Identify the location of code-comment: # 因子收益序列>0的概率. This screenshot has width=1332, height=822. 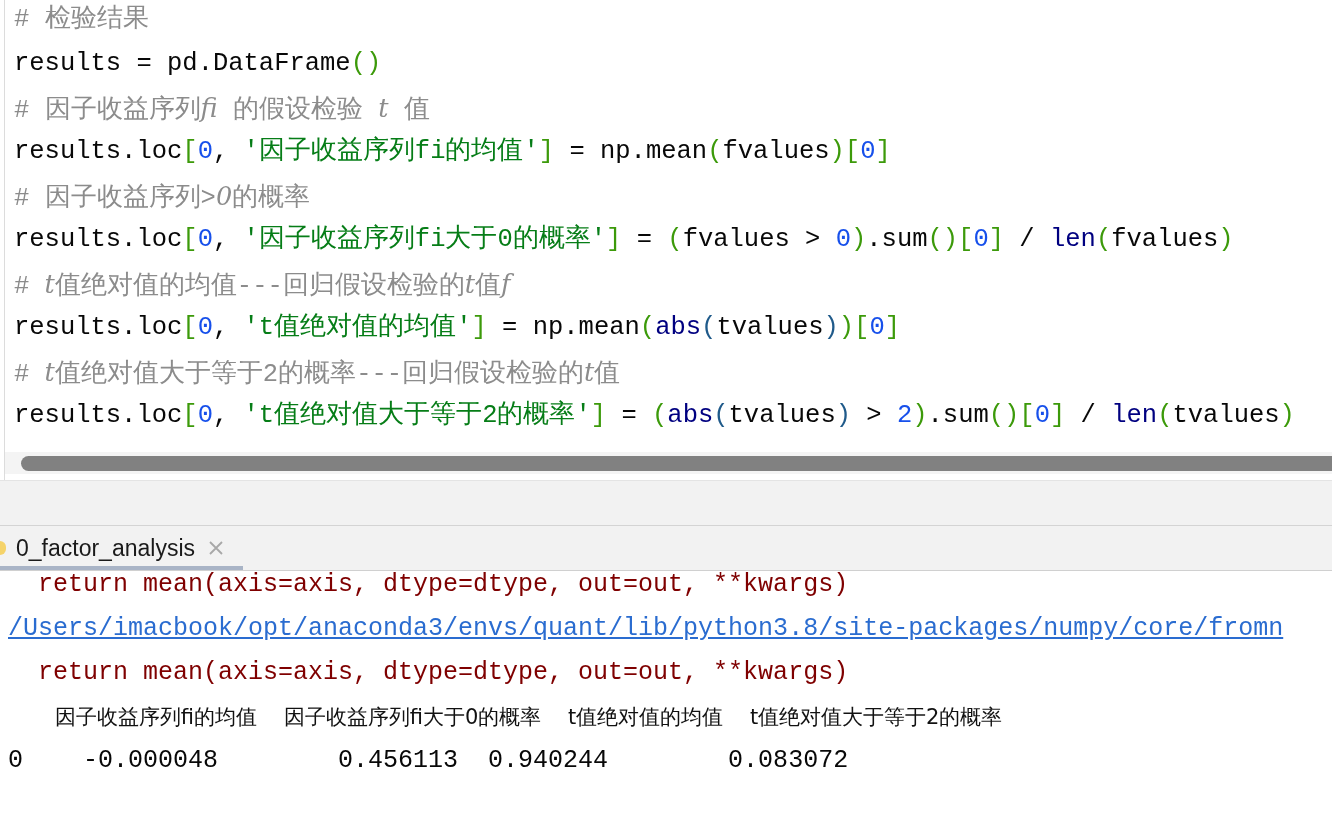
(162, 197).